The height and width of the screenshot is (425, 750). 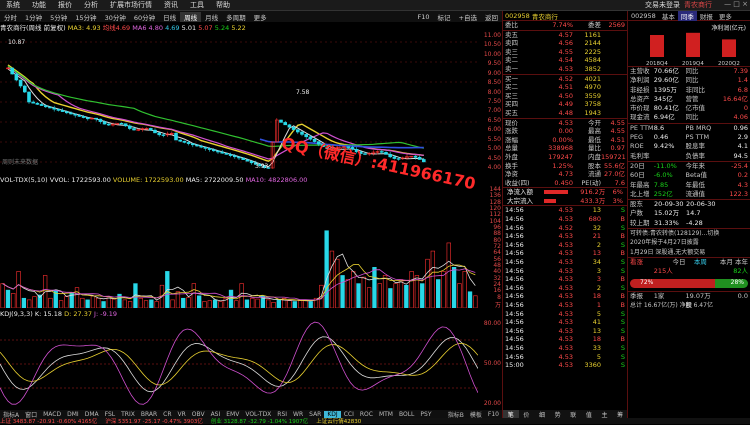 What do you see at coordinates (592, 60) in the screenshot?
I see `quote-cell: 4584` at bounding box center [592, 60].